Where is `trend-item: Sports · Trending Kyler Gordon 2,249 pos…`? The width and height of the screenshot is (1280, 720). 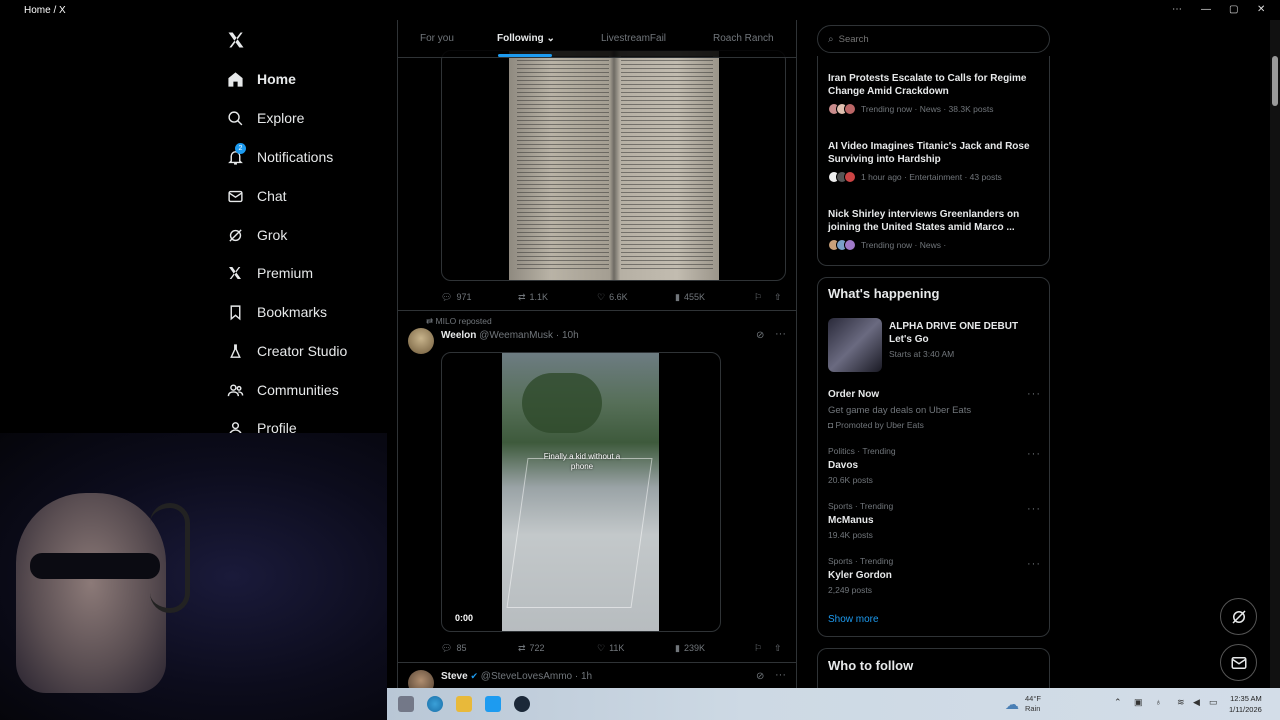 trend-item: Sports · Trending Kyler Gordon 2,249 pos… is located at coordinates (923, 575).